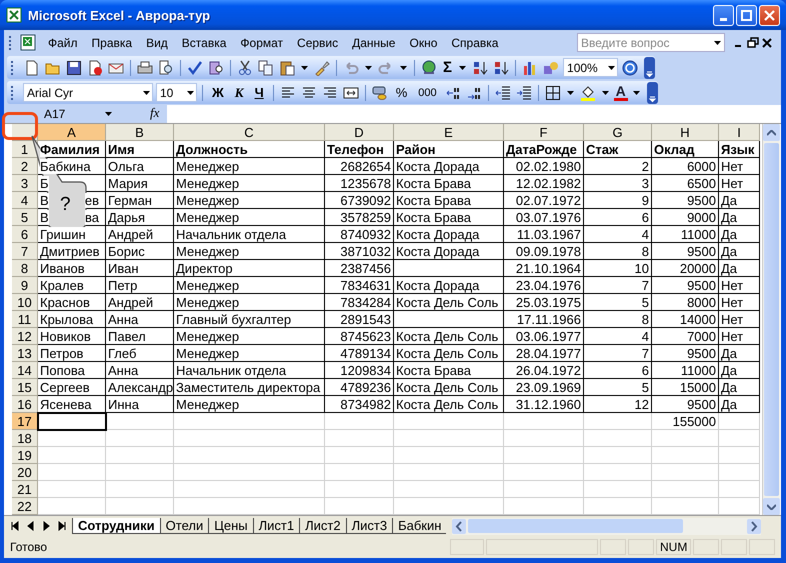 This screenshot has height=563, width=786. Describe the element at coordinates (25, 149) in the screenshot. I see `row-header: 1` at that location.